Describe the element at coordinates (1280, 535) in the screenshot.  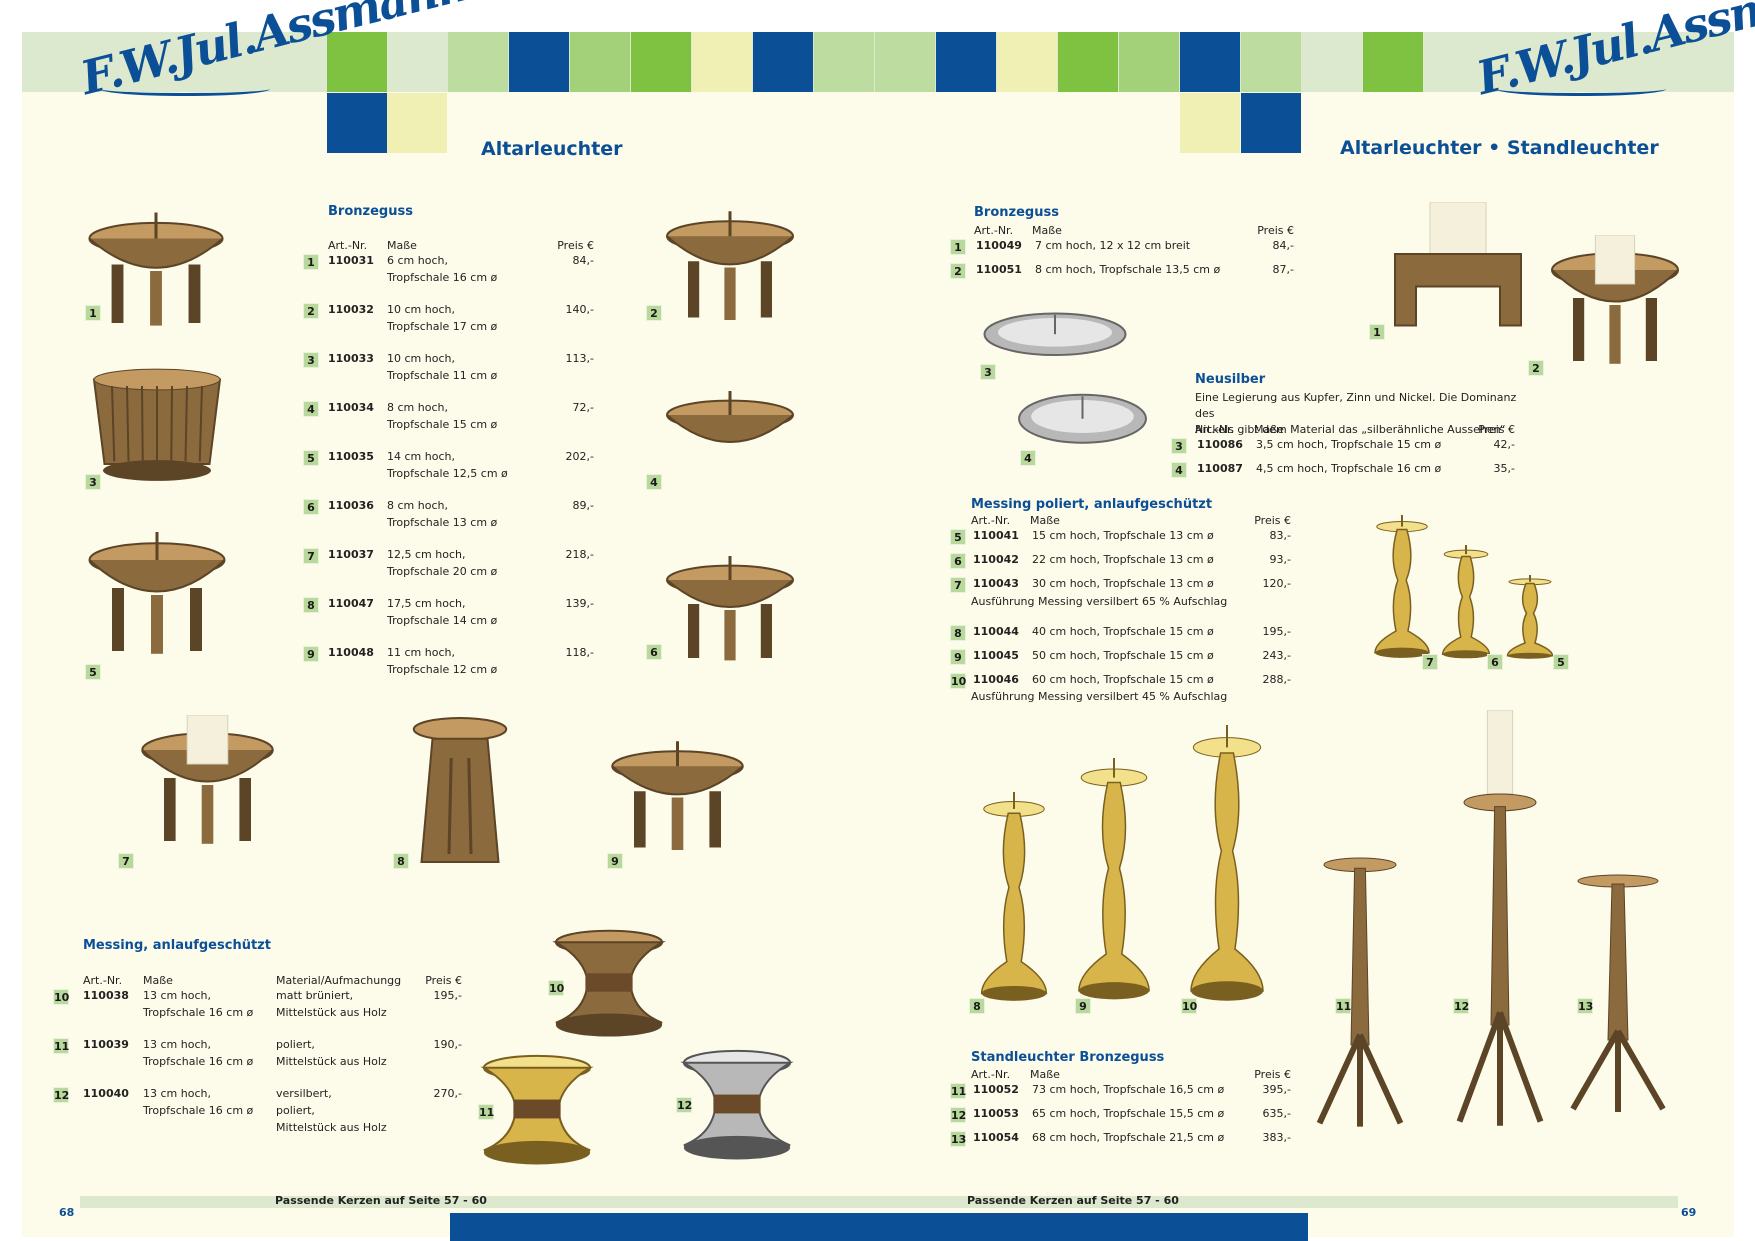
I see `price: 83,-` at that location.